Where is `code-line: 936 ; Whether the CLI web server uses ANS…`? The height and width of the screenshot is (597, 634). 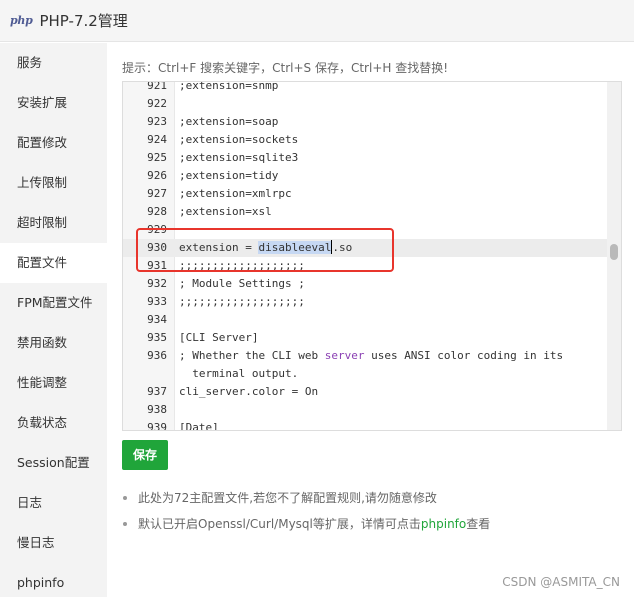 code-line: 936 ; Whether the CLI web server uses ANS… is located at coordinates (372, 356).